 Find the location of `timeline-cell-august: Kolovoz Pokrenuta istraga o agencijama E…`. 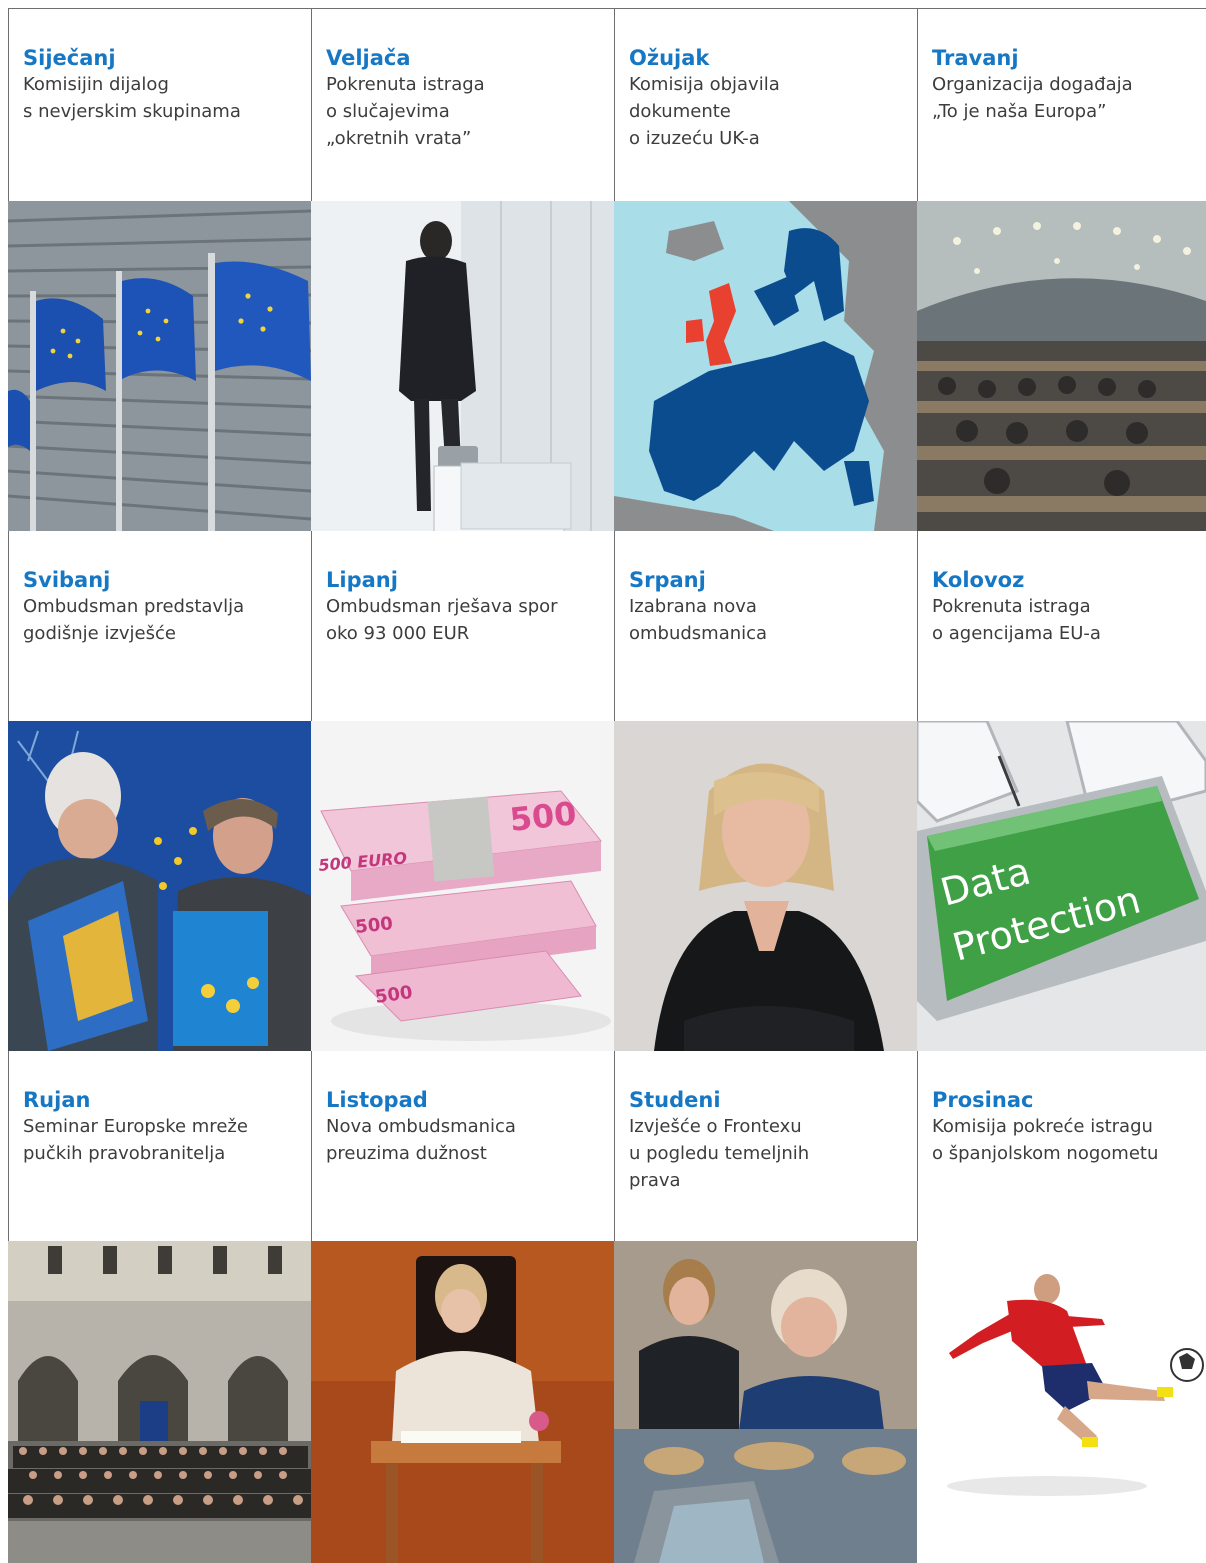

timeline-cell-august: Kolovoz Pokrenuta istraga o agencijama E… is located at coordinates (1061, 626).